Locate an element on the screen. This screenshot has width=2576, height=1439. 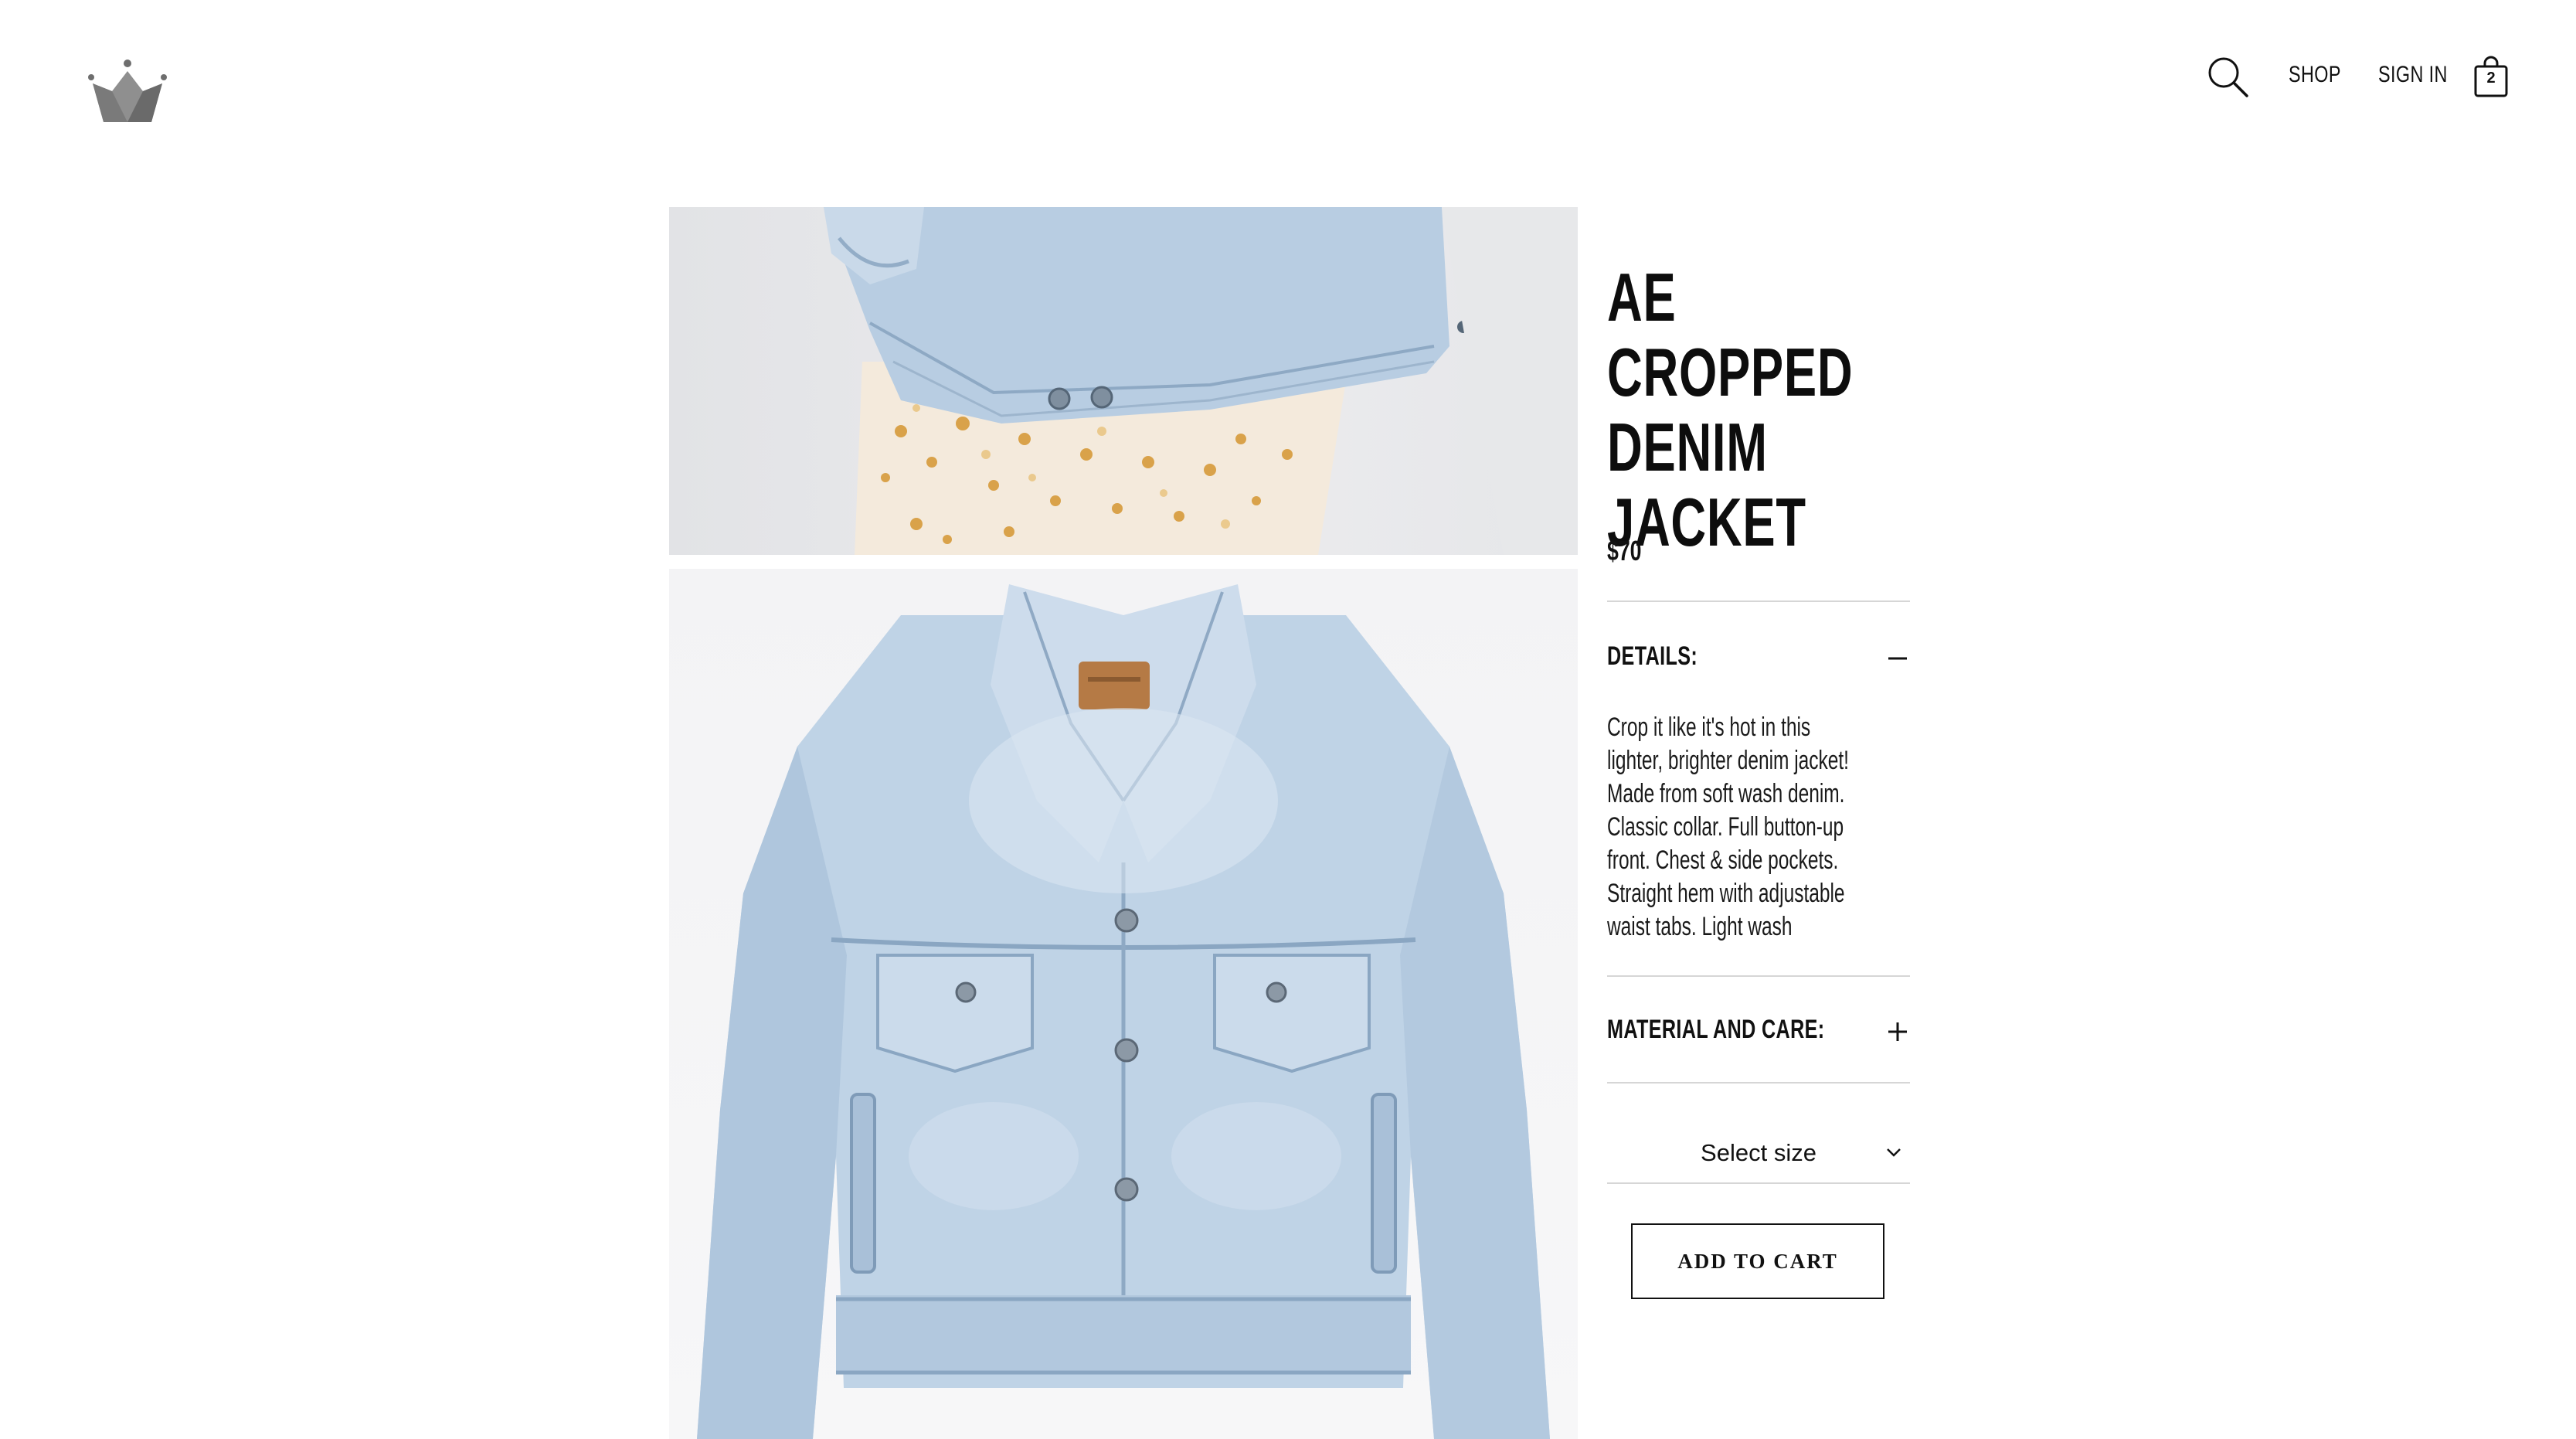
product-title-line: JACKET is located at coordinates (1706, 522).